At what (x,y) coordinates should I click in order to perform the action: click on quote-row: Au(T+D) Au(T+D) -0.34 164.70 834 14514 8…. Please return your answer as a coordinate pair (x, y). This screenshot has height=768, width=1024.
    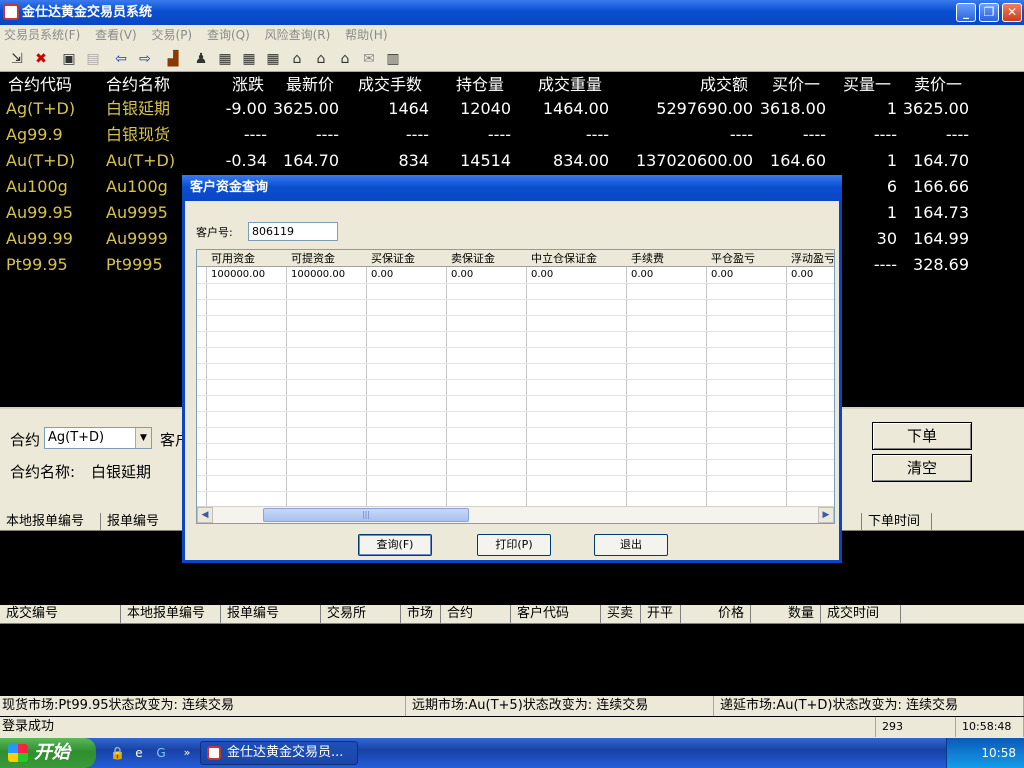
    Looking at the image, I should click on (512, 161).